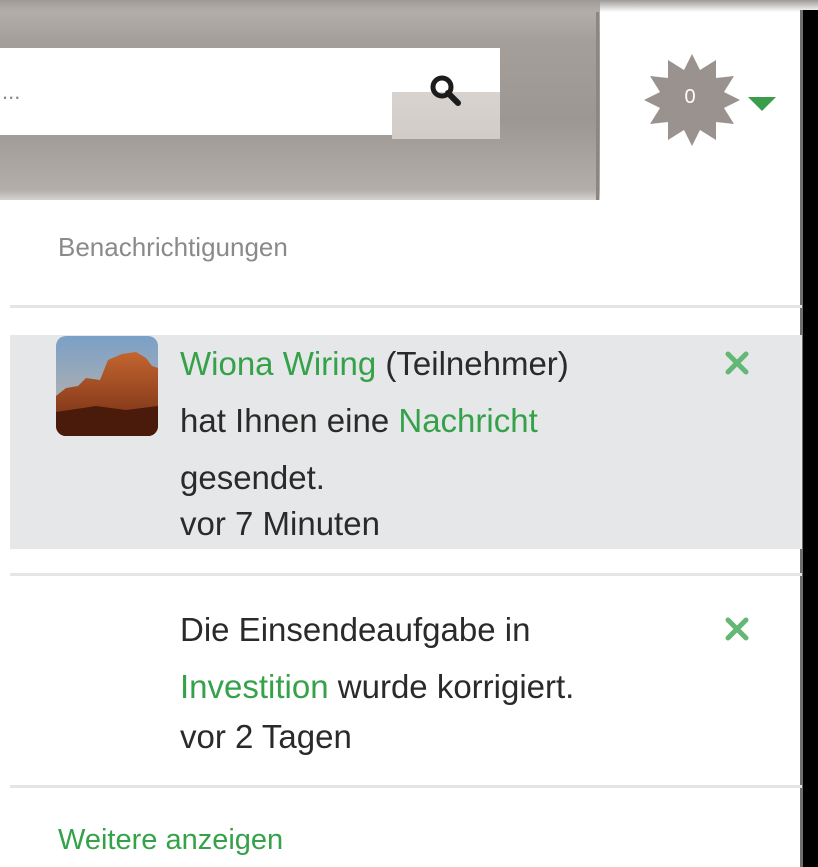 This screenshot has width=818, height=867. What do you see at coordinates (266, 736) in the screenshot?
I see `notification-time-2: vor 2 Tagen` at bounding box center [266, 736].